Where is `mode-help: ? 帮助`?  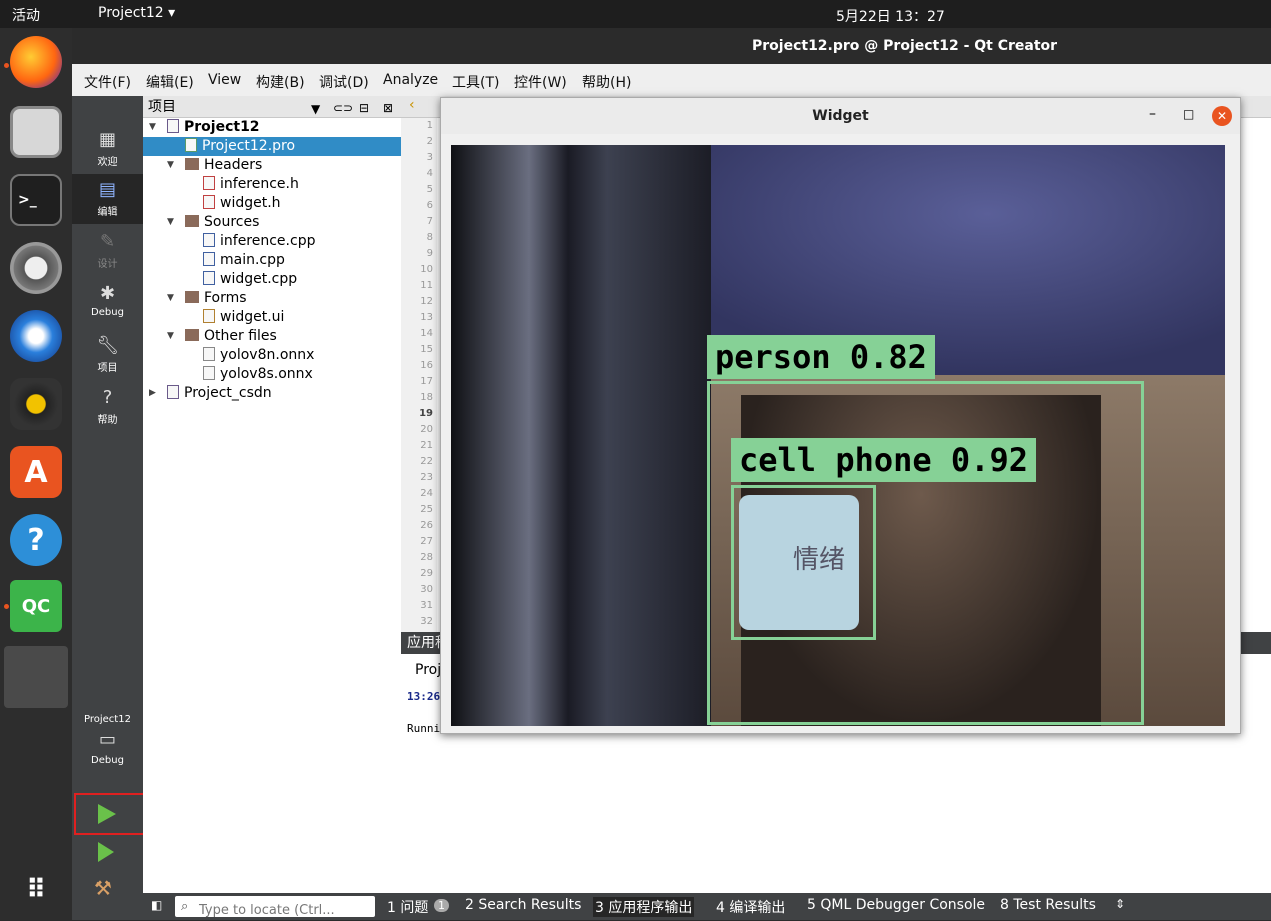 mode-help: ? 帮助 is located at coordinates (107, 407).